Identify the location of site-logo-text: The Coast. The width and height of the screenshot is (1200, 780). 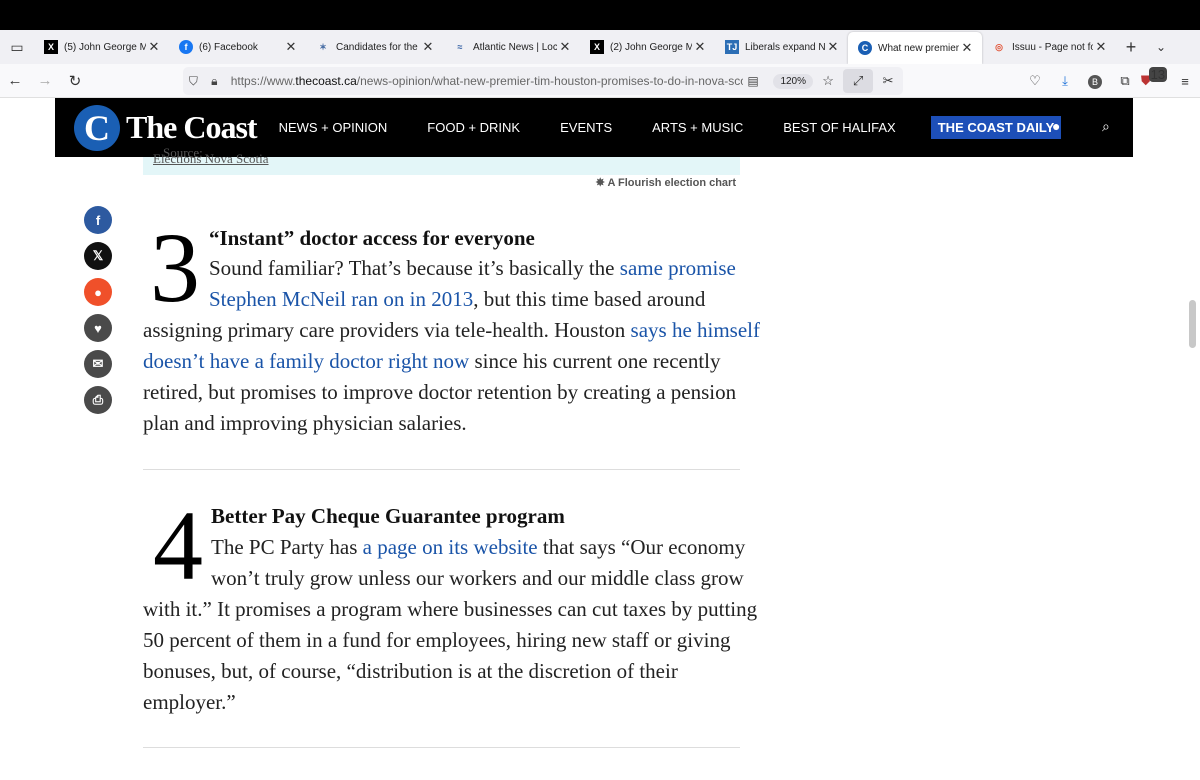
(192, 127).